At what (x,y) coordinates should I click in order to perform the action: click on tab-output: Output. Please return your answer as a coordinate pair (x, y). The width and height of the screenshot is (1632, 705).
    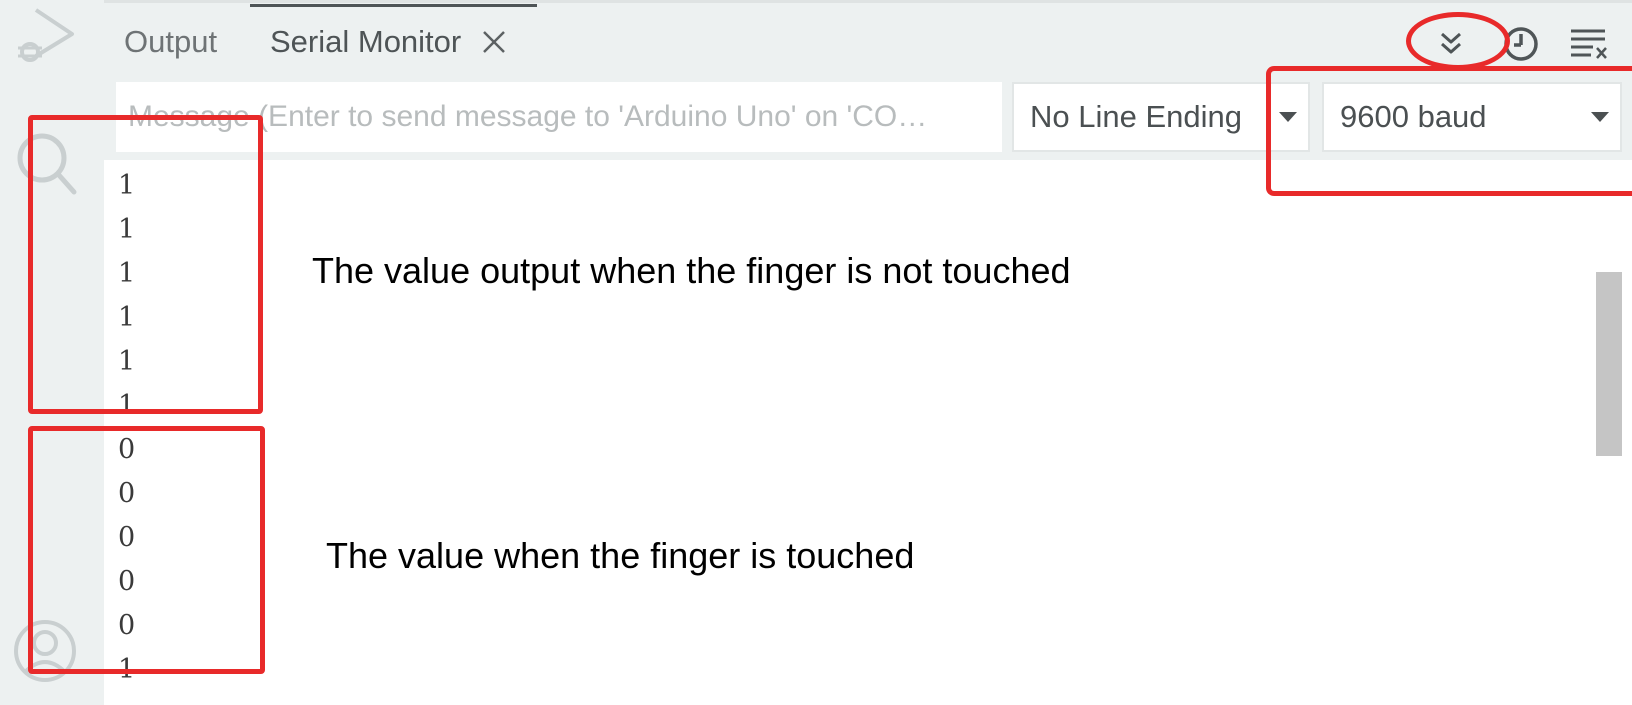
    Looking at the image, I should click on (170, 42).